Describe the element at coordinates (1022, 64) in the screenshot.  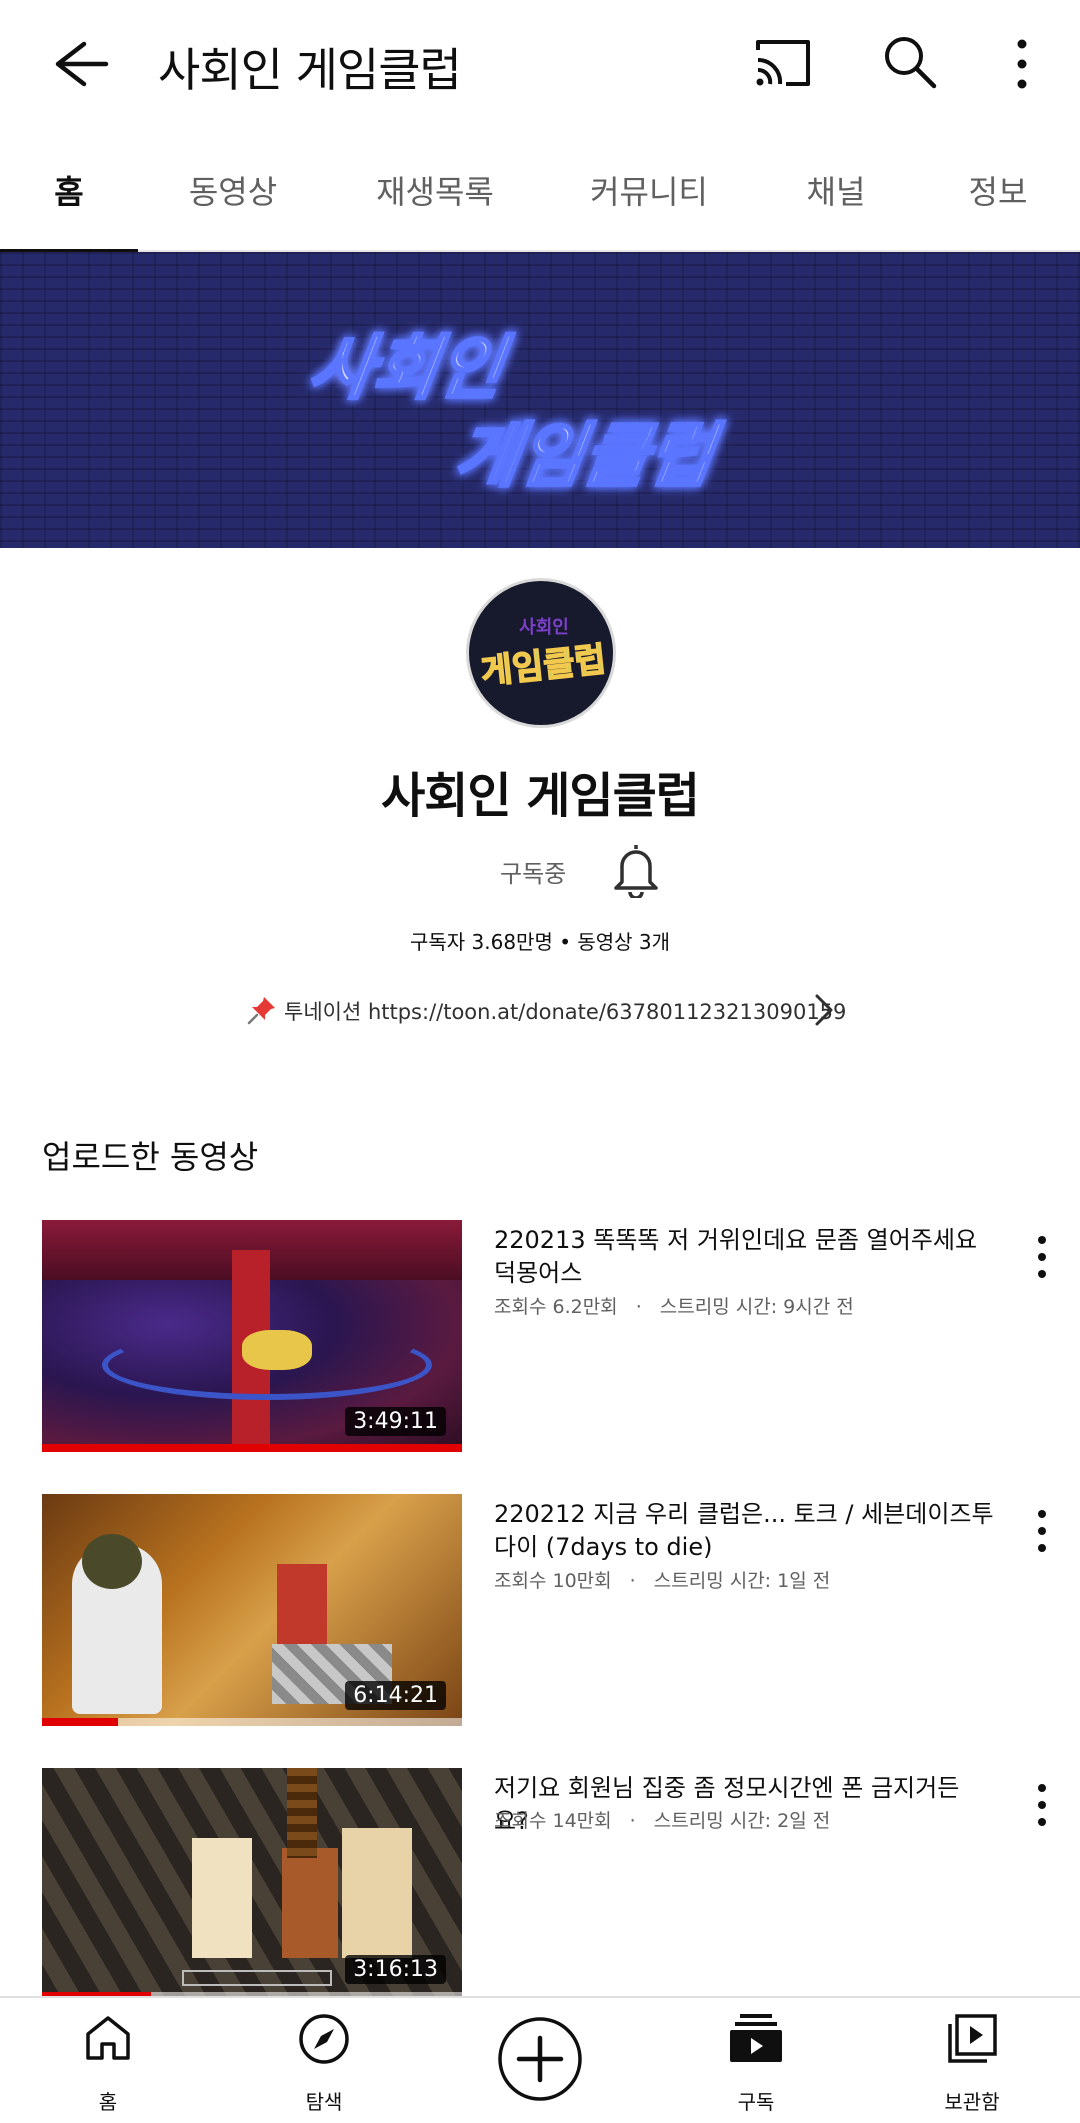
I see `more-vert-icon` at that location.